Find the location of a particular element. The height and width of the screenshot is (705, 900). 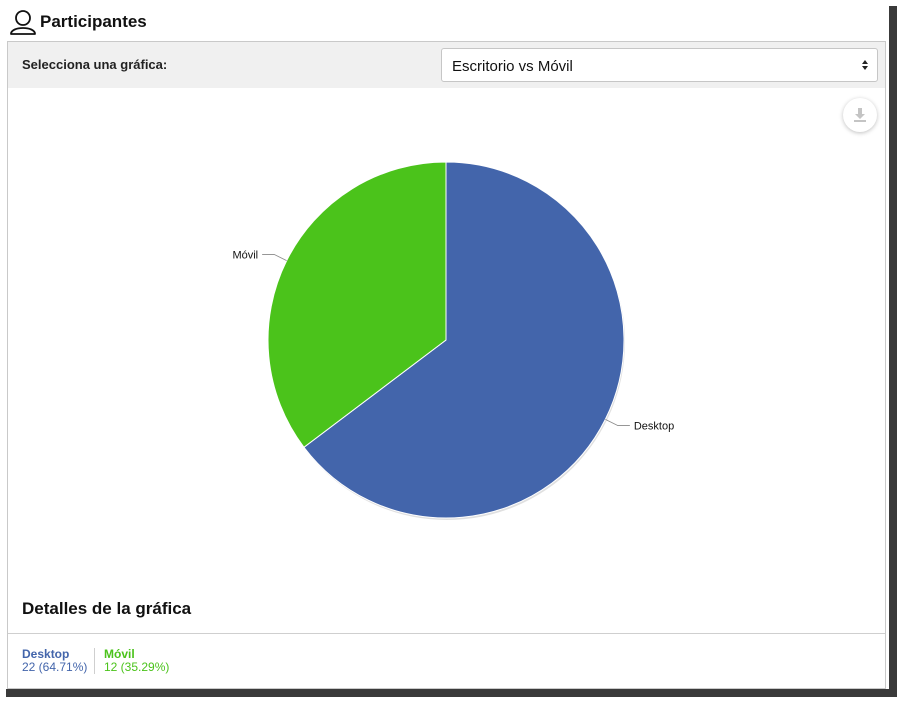

user-icon is located at coordinates (23, 22).